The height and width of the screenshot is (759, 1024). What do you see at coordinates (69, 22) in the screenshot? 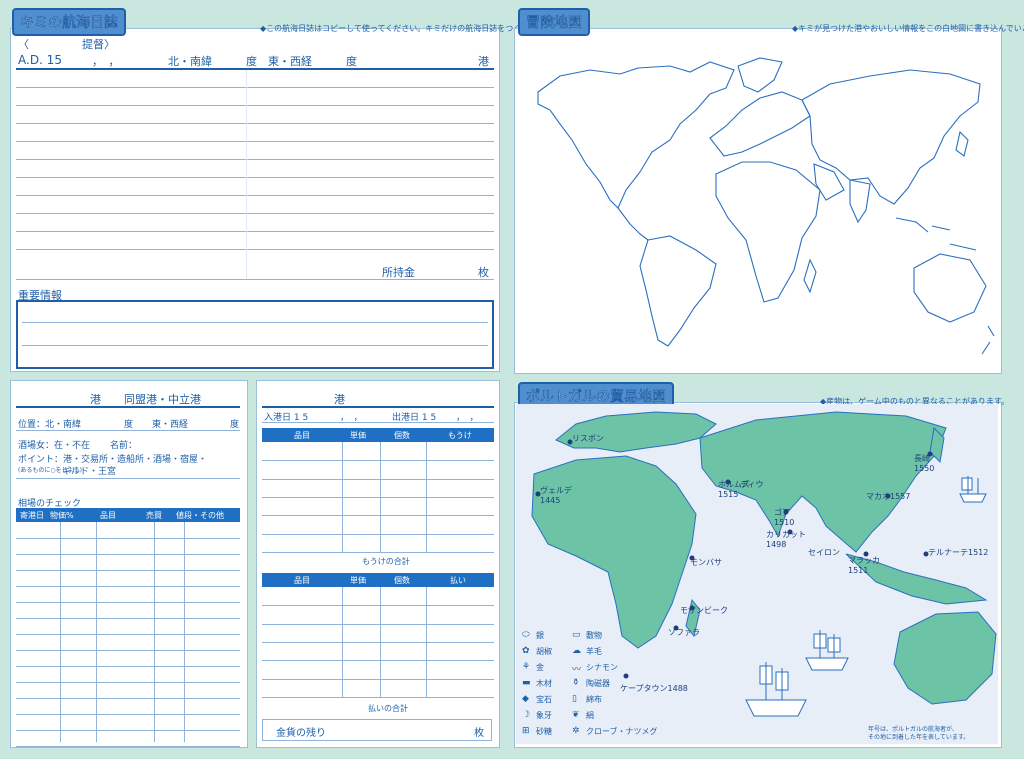
I see `logbook-title: キミの航海日誌` at bounding box center [69, 22].